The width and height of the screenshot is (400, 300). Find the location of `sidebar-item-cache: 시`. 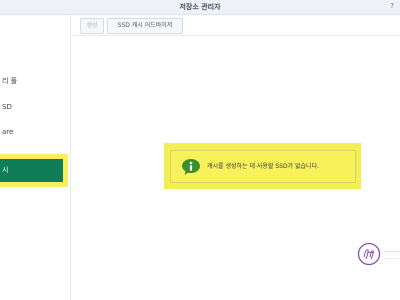

sidebar-item-cache: 시 is located at coordinates (31, 170).